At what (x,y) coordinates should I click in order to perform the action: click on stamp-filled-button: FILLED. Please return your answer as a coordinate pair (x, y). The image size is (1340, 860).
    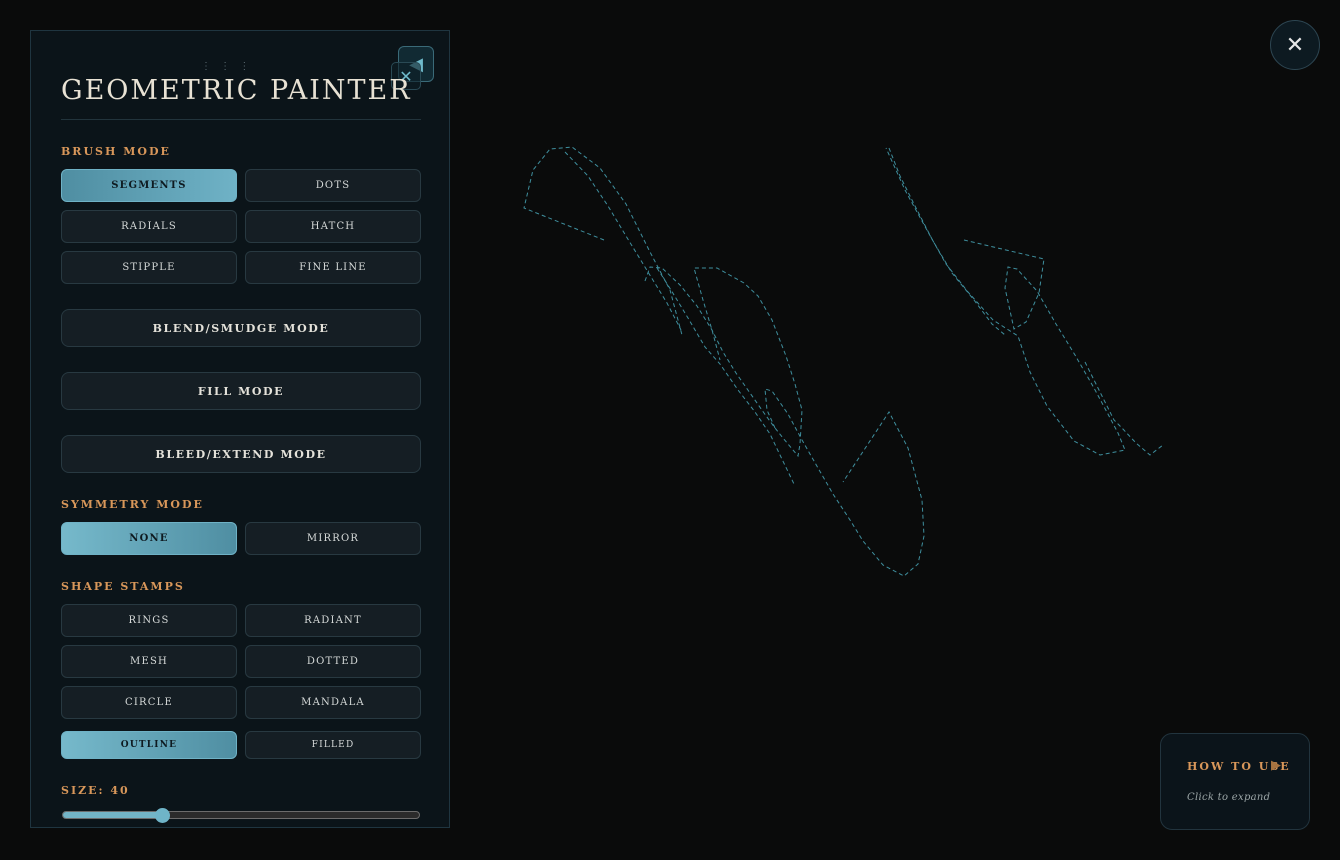
    Looking at the image, I should click on (333, 745).